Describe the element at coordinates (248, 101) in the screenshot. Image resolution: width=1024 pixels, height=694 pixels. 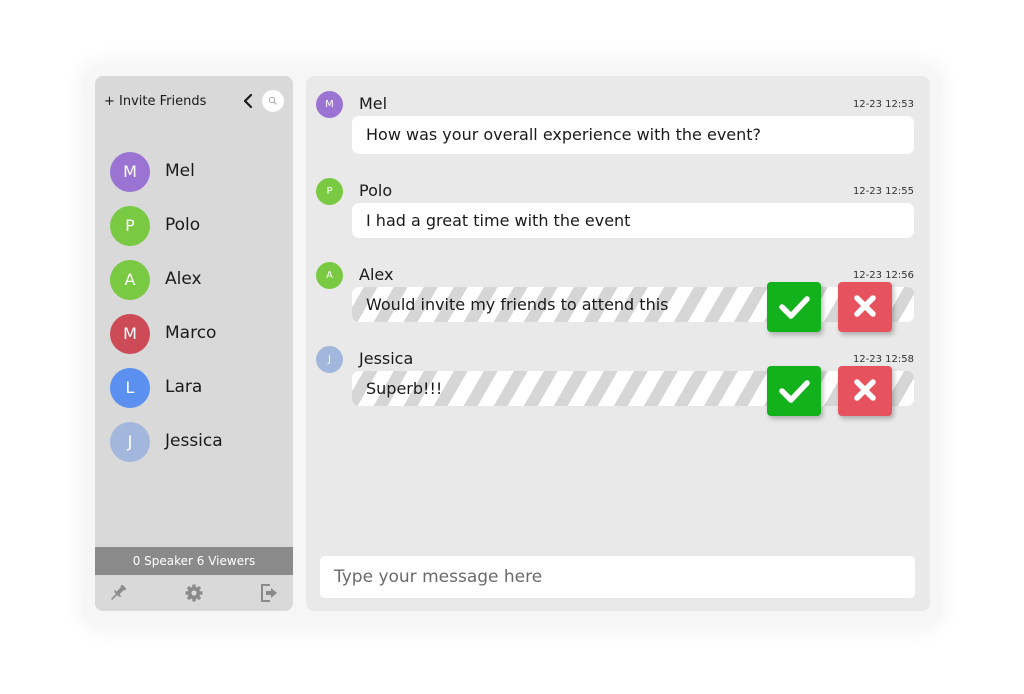
I see `chevron-left-icon` at that location.